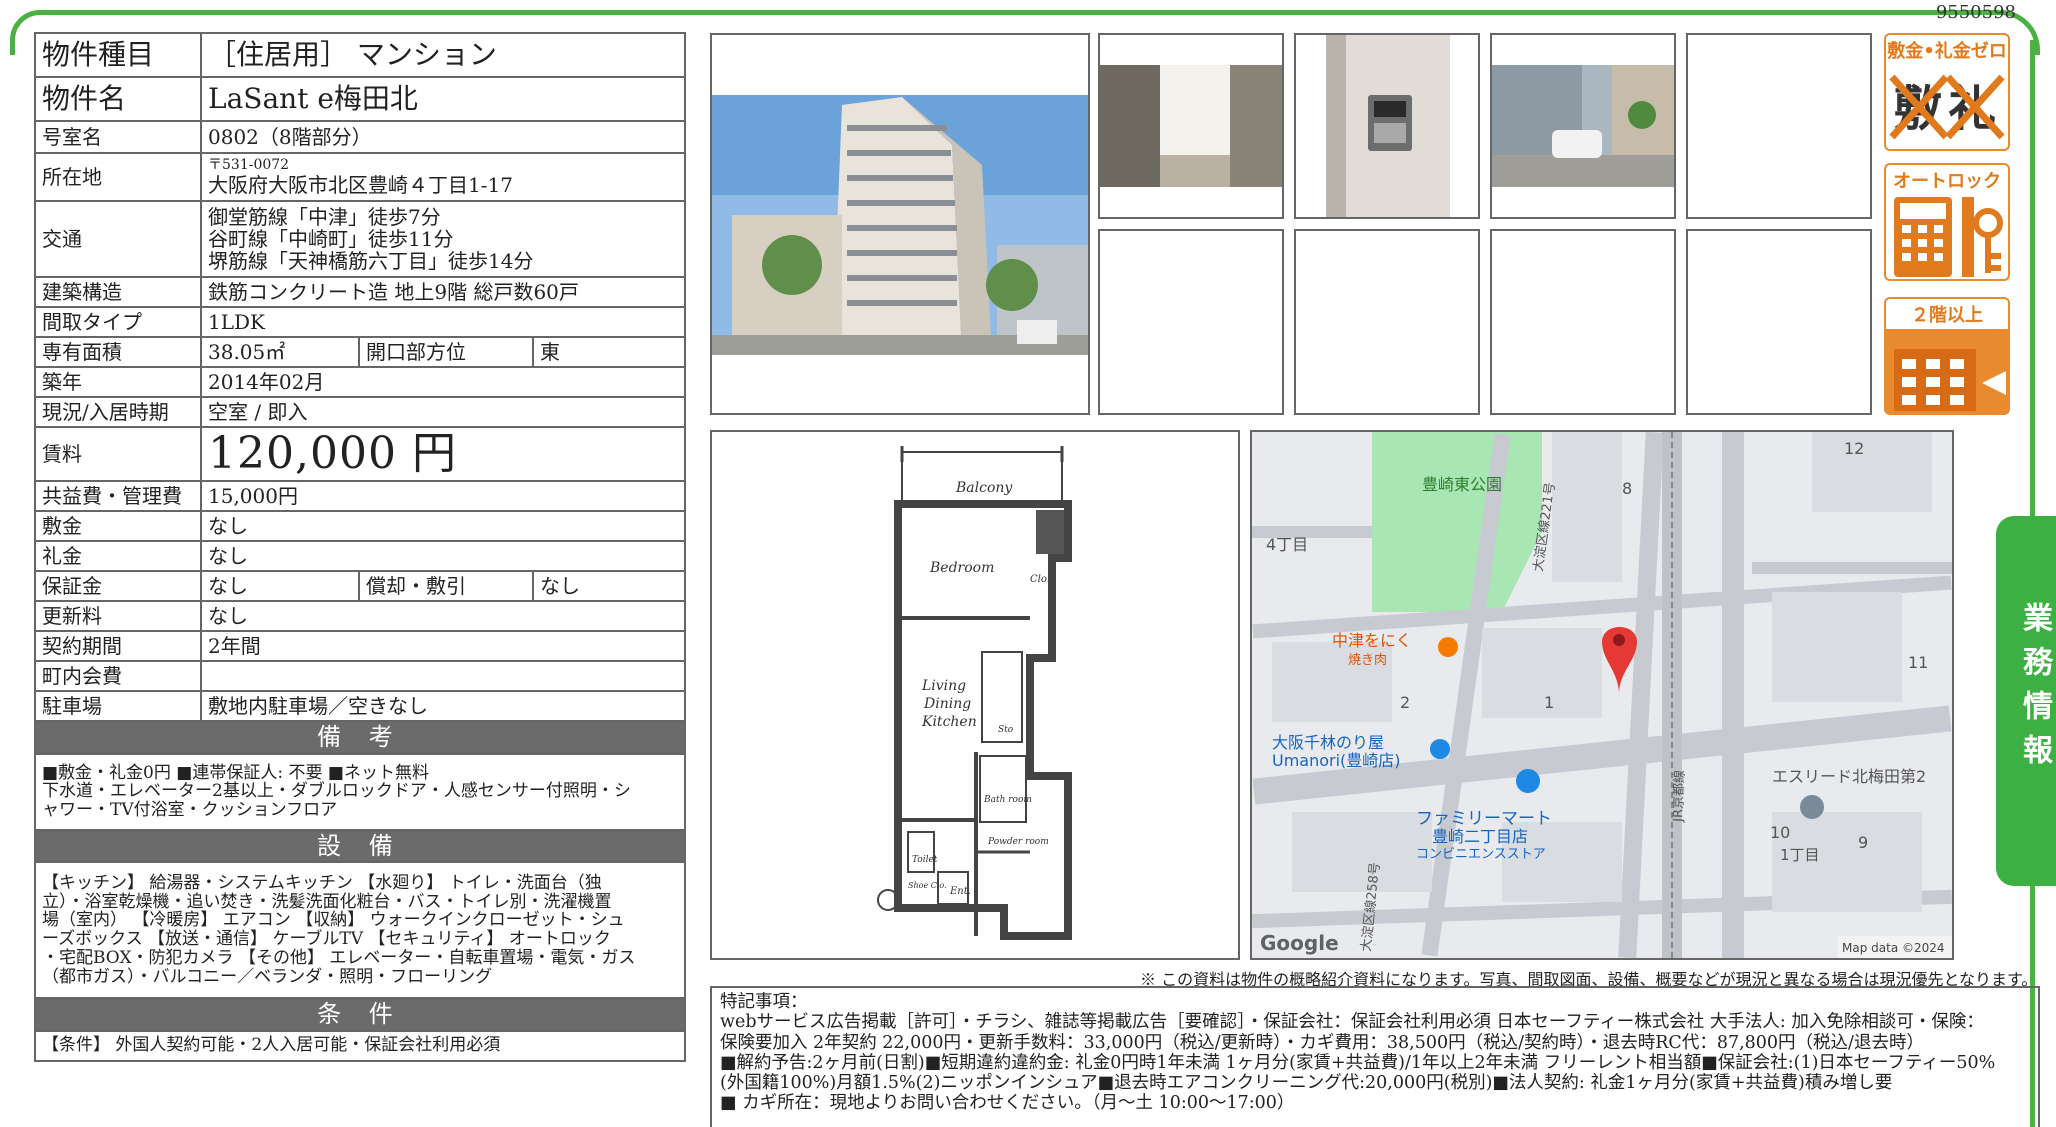  I want to click on guarantee-label: 保証金, so click(118, 586).